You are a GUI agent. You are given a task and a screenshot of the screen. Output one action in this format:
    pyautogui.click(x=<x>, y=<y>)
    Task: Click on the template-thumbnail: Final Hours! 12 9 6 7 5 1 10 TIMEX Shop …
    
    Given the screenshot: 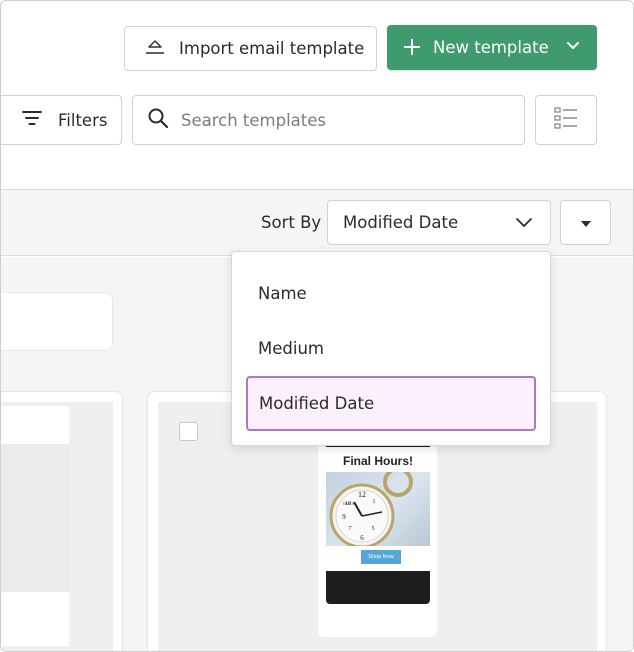 What is the action you would take?
    pyautogui.click(x=378, y=522)
    